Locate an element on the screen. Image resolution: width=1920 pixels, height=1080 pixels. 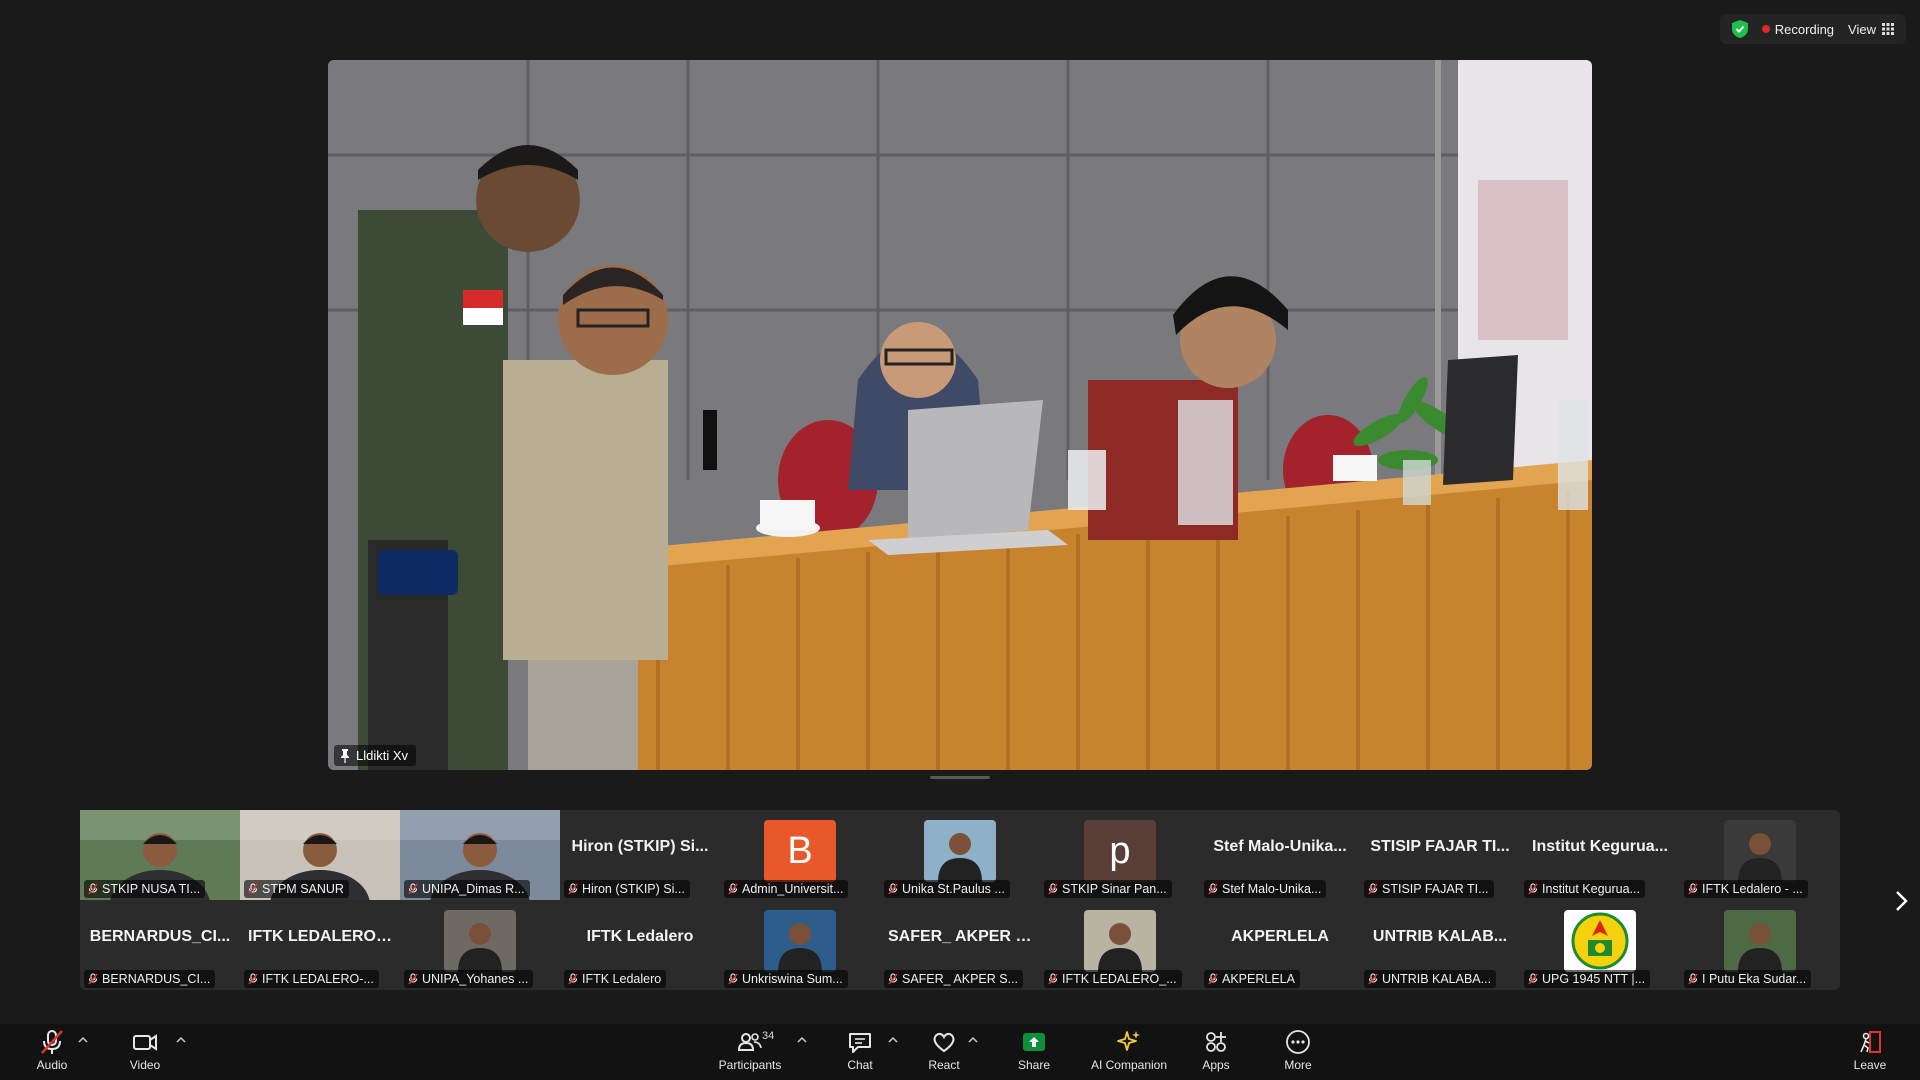
react-options-caret-icon is located at coordinates (973, 1040).